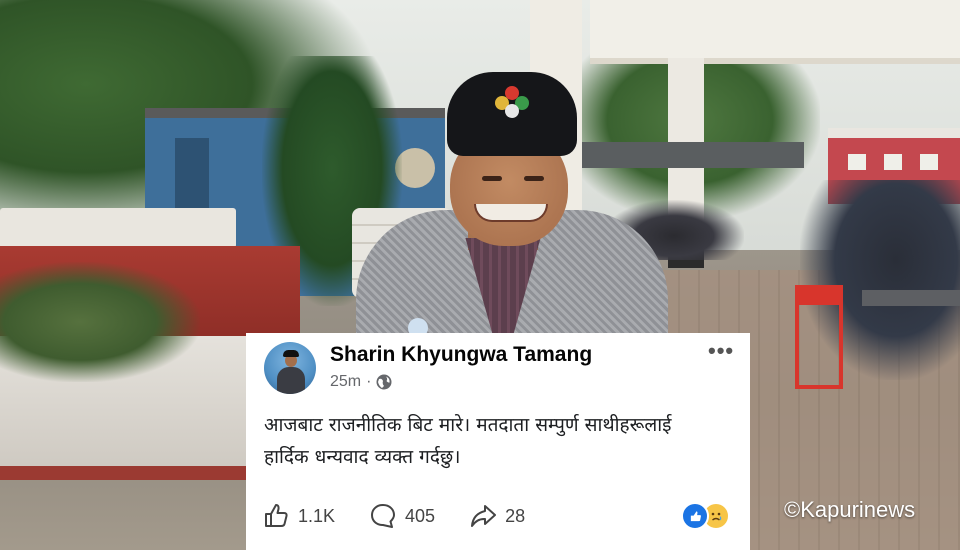  Describe the element at coordinates (511, 213) in the screenshot. I see `smile` at that location.